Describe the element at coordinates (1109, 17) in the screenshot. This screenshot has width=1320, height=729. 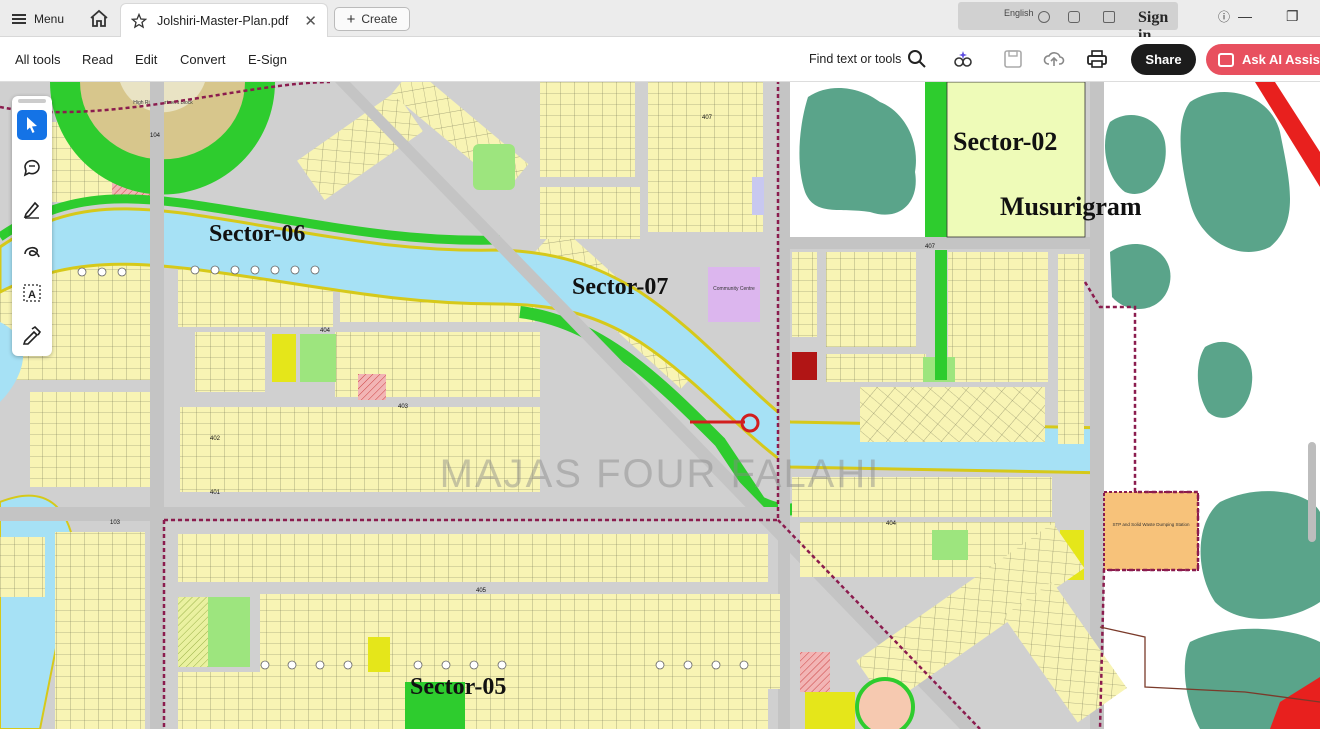
I see `apps-grid-icon` at that location.